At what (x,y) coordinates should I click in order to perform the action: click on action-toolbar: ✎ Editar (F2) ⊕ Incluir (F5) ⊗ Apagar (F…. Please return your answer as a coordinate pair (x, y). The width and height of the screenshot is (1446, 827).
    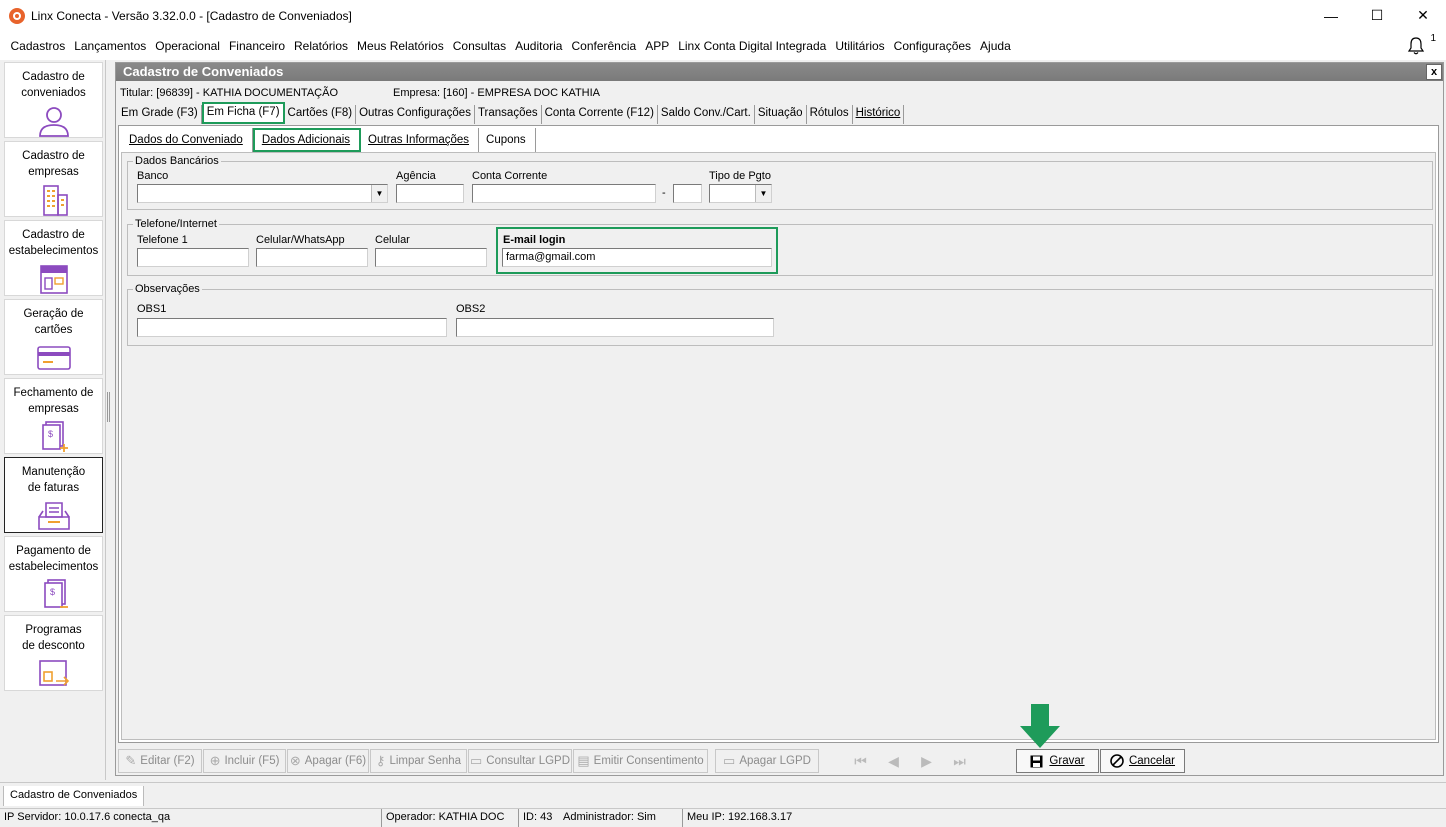
    Looking at the image, I should click on (778, 761).